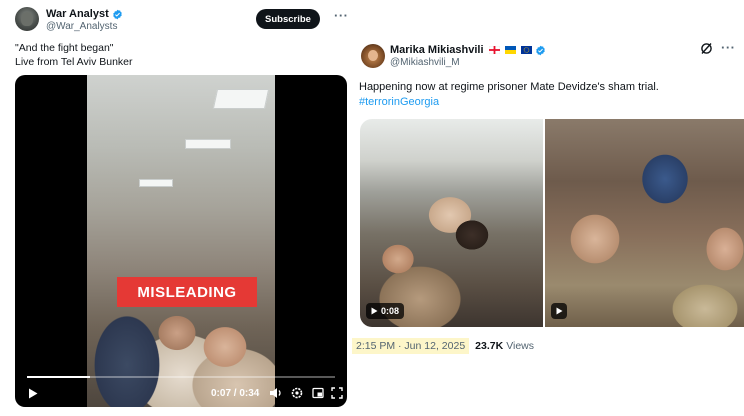  What do you see at coordinates (520, 346) in the screenshot?
I see `views-label: Views` at bounding box center [520, 346].